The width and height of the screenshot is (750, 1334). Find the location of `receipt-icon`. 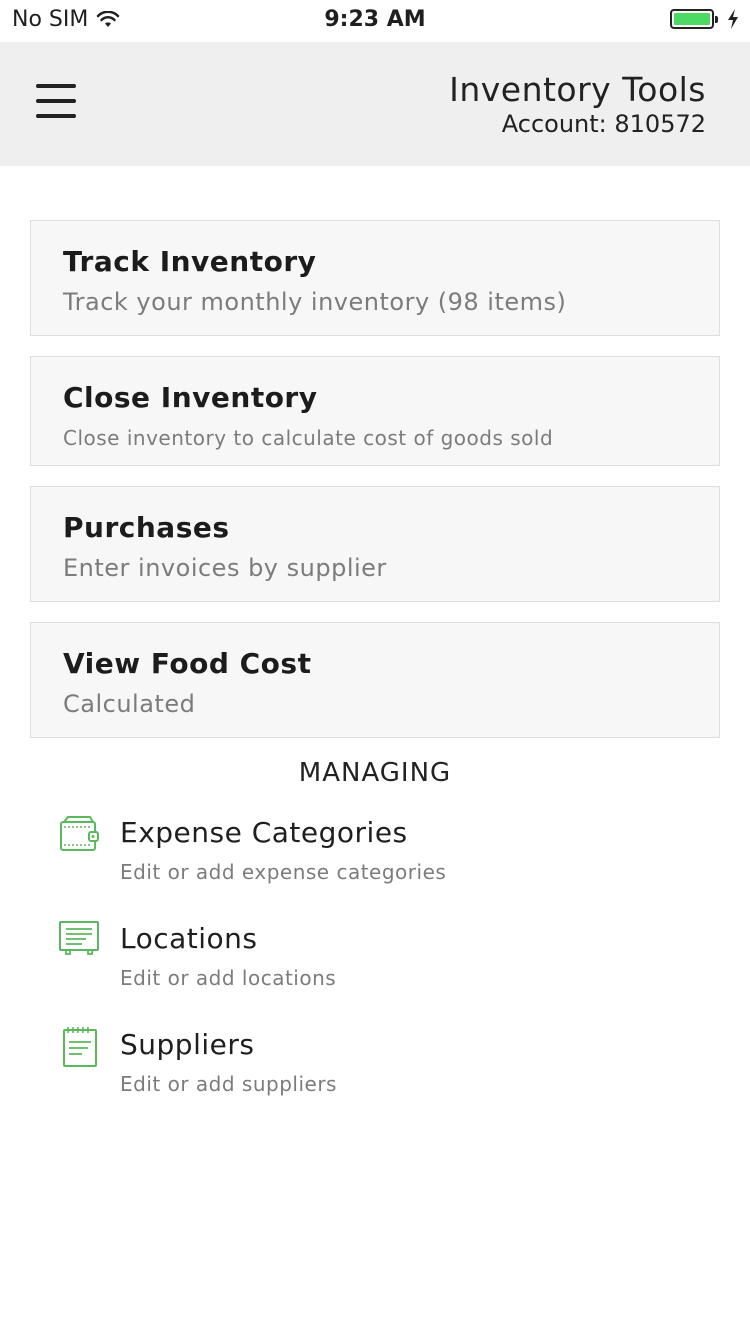

receipt-icon is located at coordinates (79, 938).